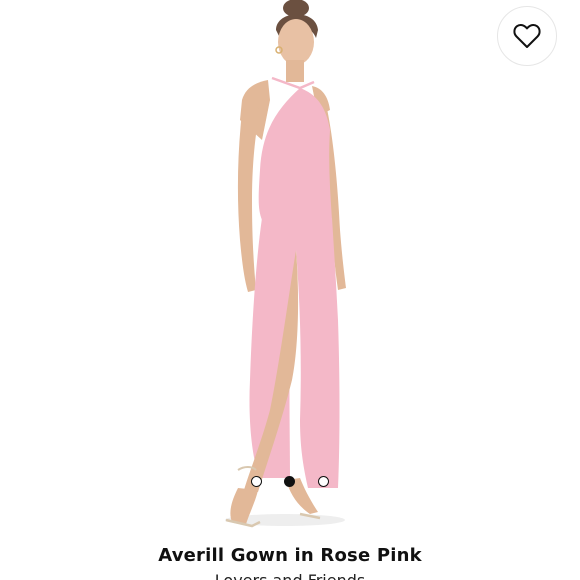  What do you see at coordinates (296, 42) in the screenshot?
I see `head` at bounding box center [296, 42].